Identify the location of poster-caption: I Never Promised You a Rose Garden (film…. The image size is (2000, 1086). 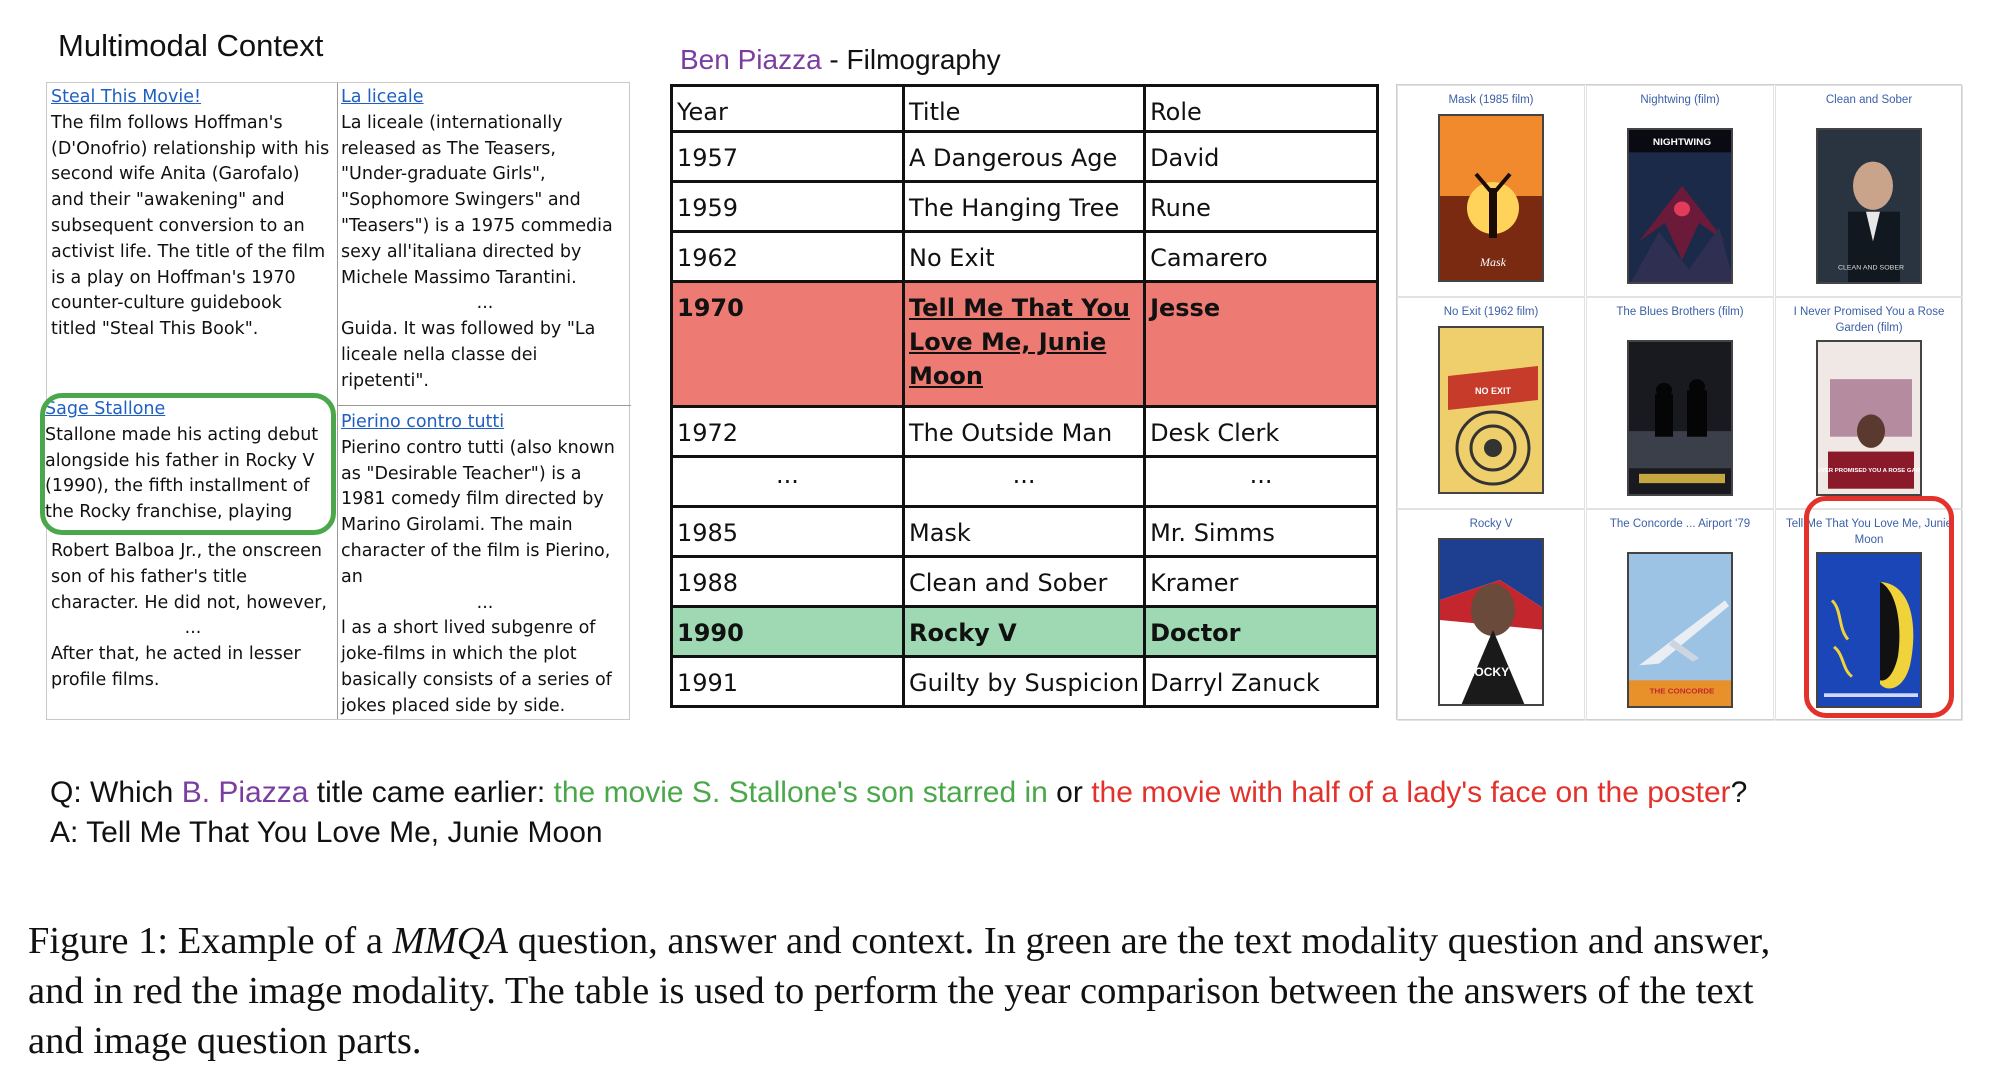
(1869, 320).